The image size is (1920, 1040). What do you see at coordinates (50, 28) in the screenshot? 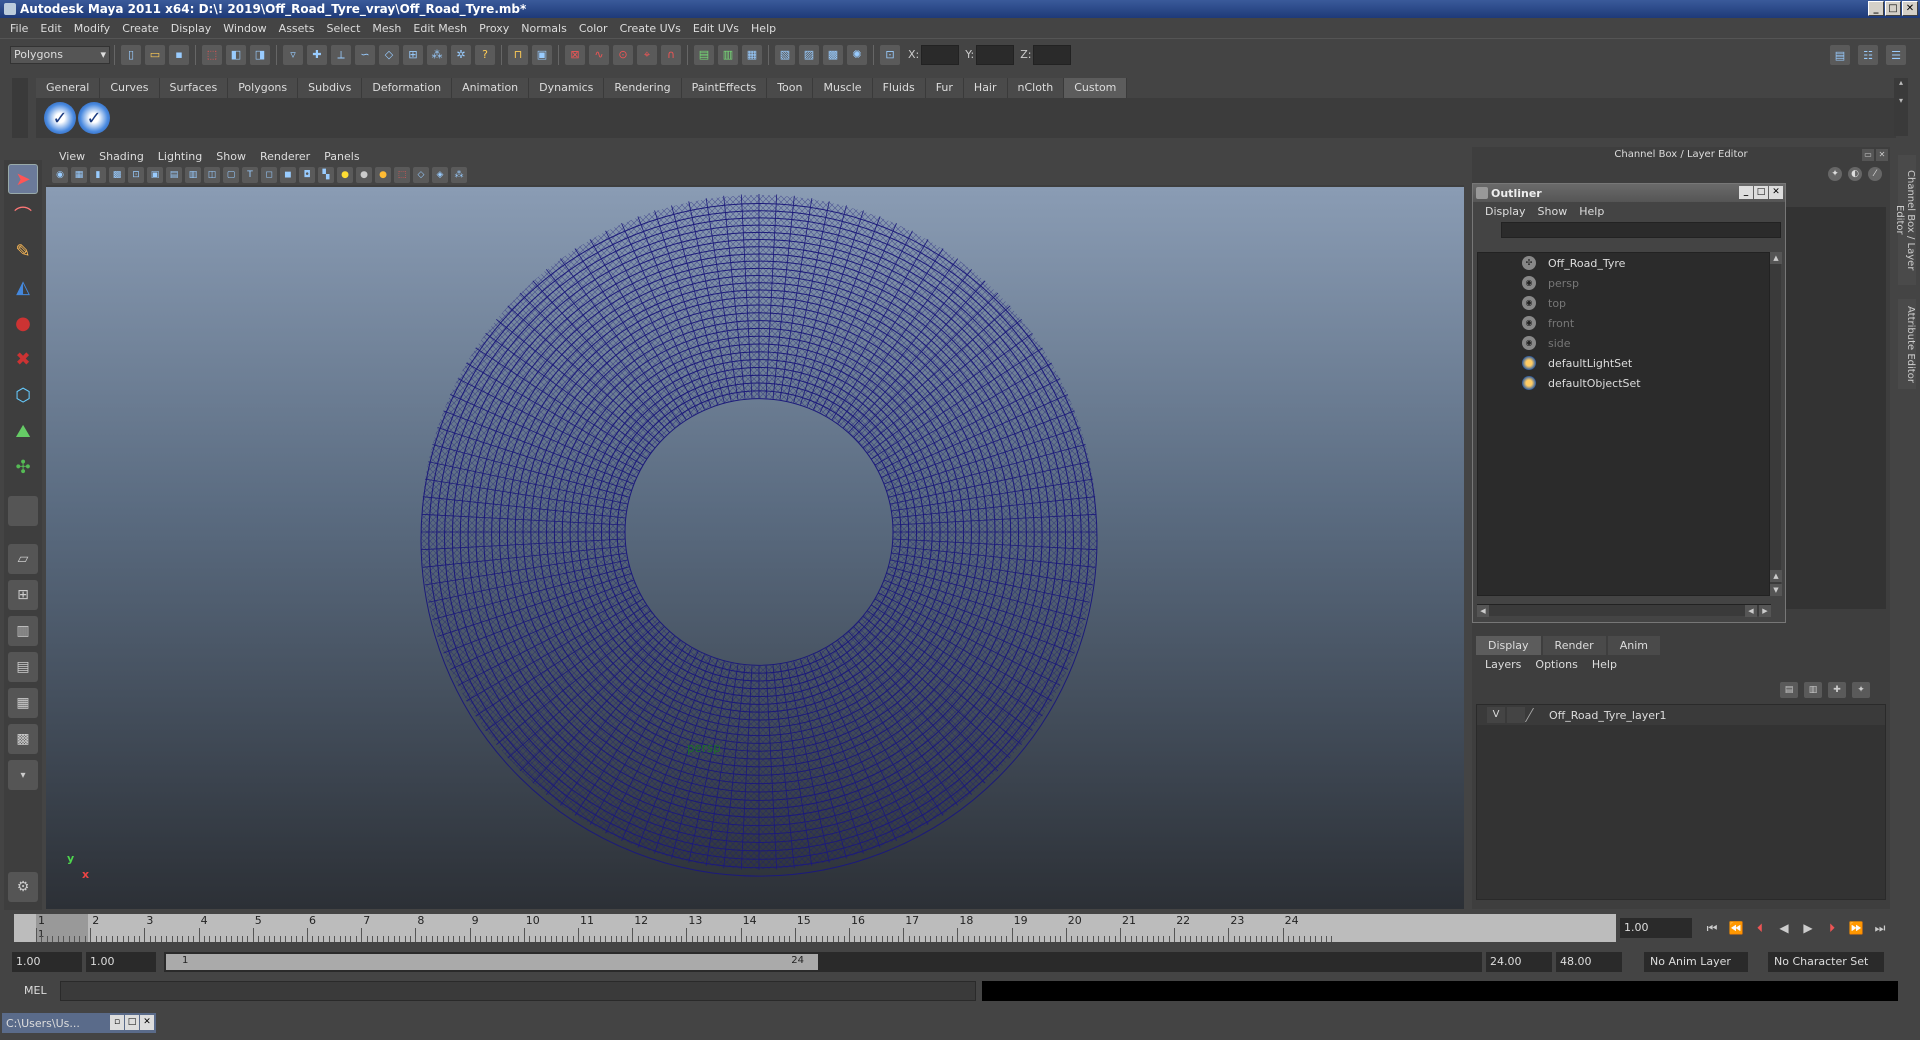
I see `menu-edit: Edit` at bounding box center [50, 28].